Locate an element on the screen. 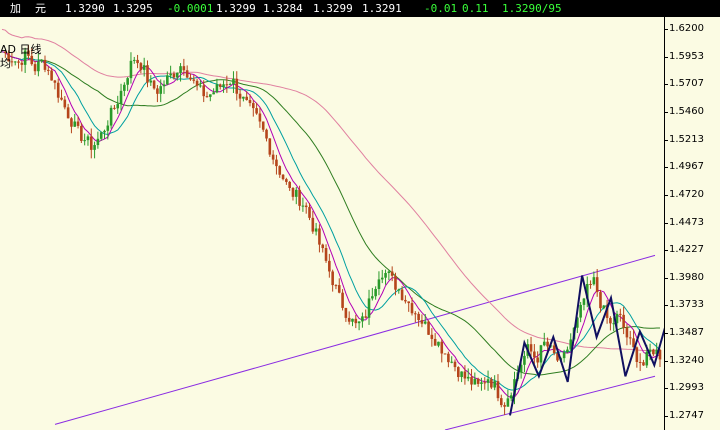 The height and width of the screenshot is (430, 720). quote-prev: 1.3291 is located at coordinates (382, 8).